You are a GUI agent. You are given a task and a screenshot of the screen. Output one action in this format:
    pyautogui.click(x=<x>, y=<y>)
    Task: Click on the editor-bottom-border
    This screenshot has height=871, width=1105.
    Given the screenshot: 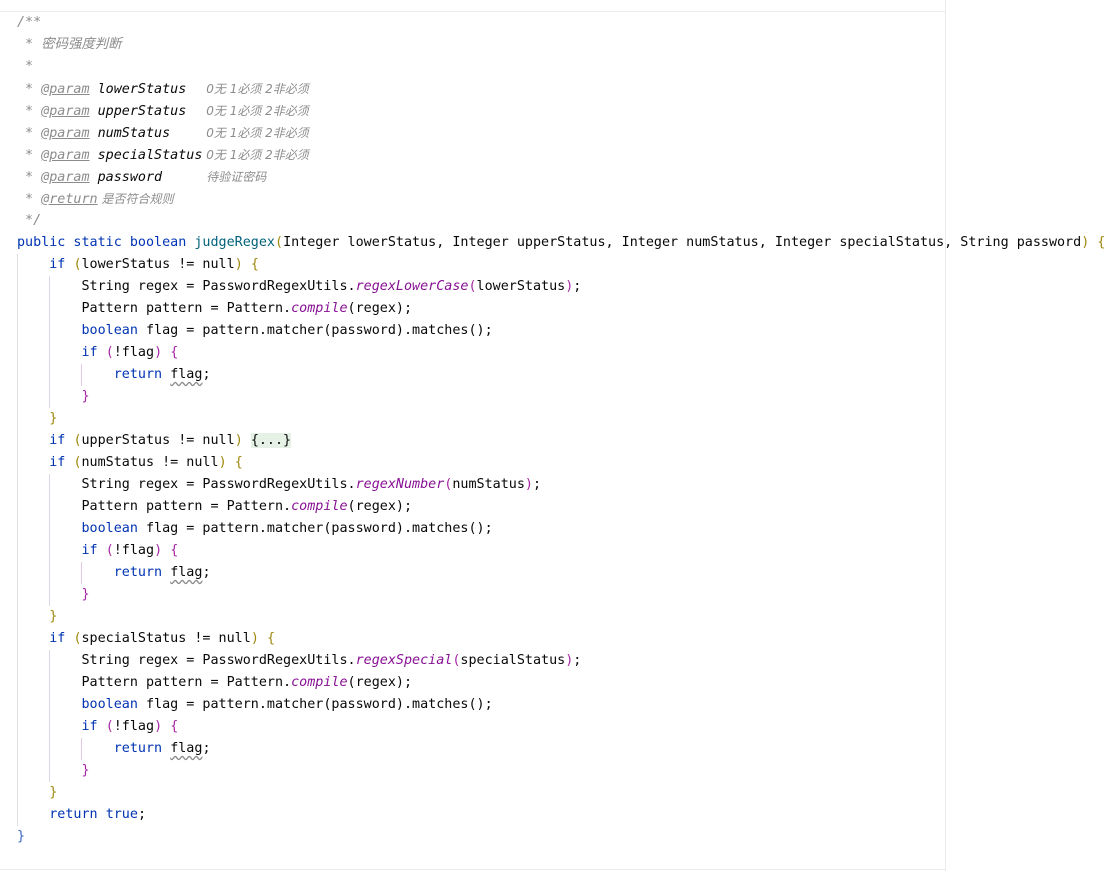 What is the action you would take?
    pyautogui.click(x=473, y=869)
    